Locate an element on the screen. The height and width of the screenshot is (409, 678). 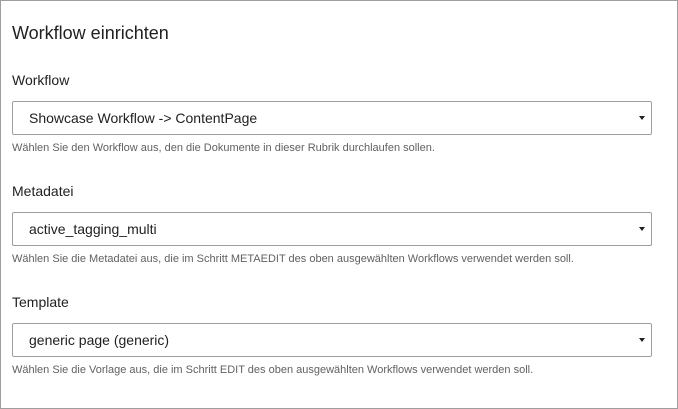
metadatei-label: Metadatei is located at coordinates (43, 191).